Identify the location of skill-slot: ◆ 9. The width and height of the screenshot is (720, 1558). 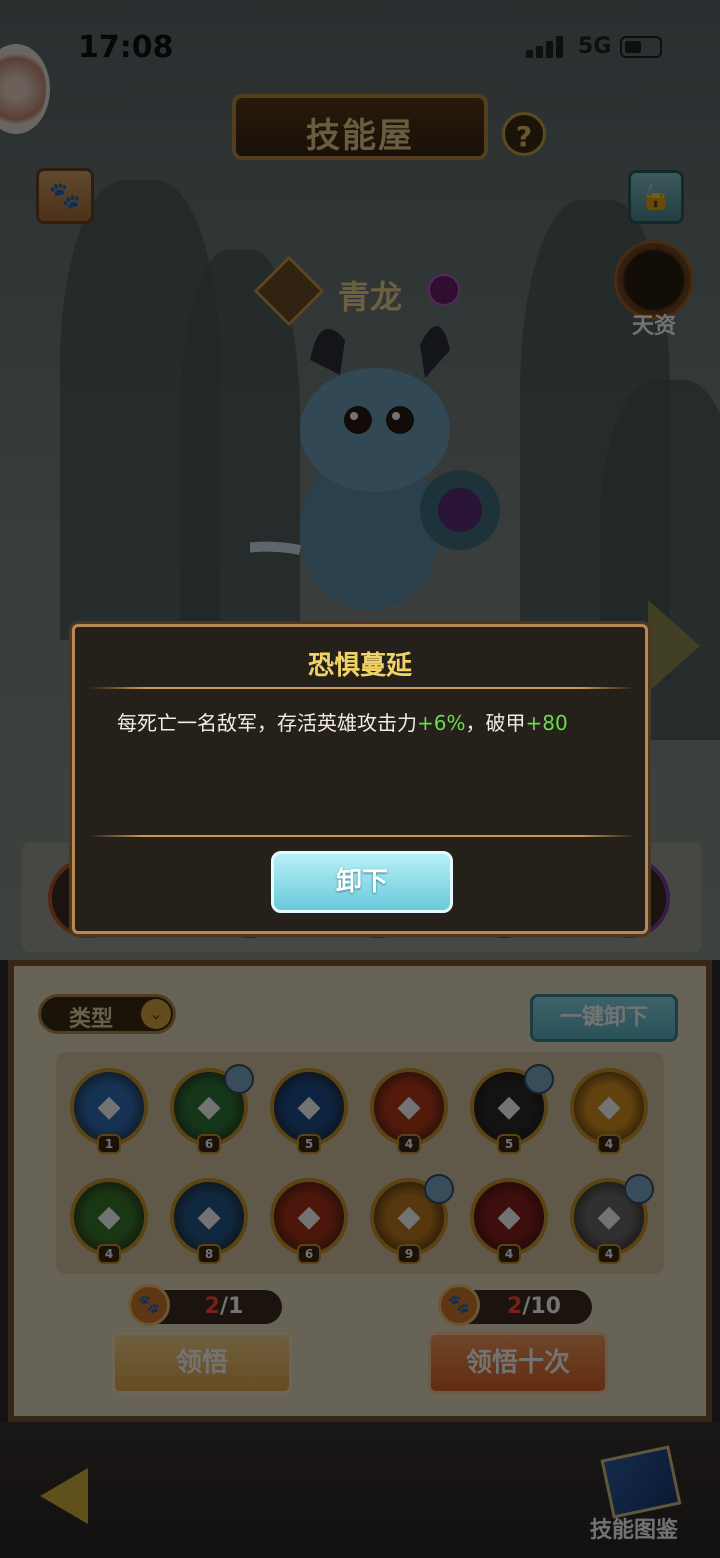
(412, 1219).